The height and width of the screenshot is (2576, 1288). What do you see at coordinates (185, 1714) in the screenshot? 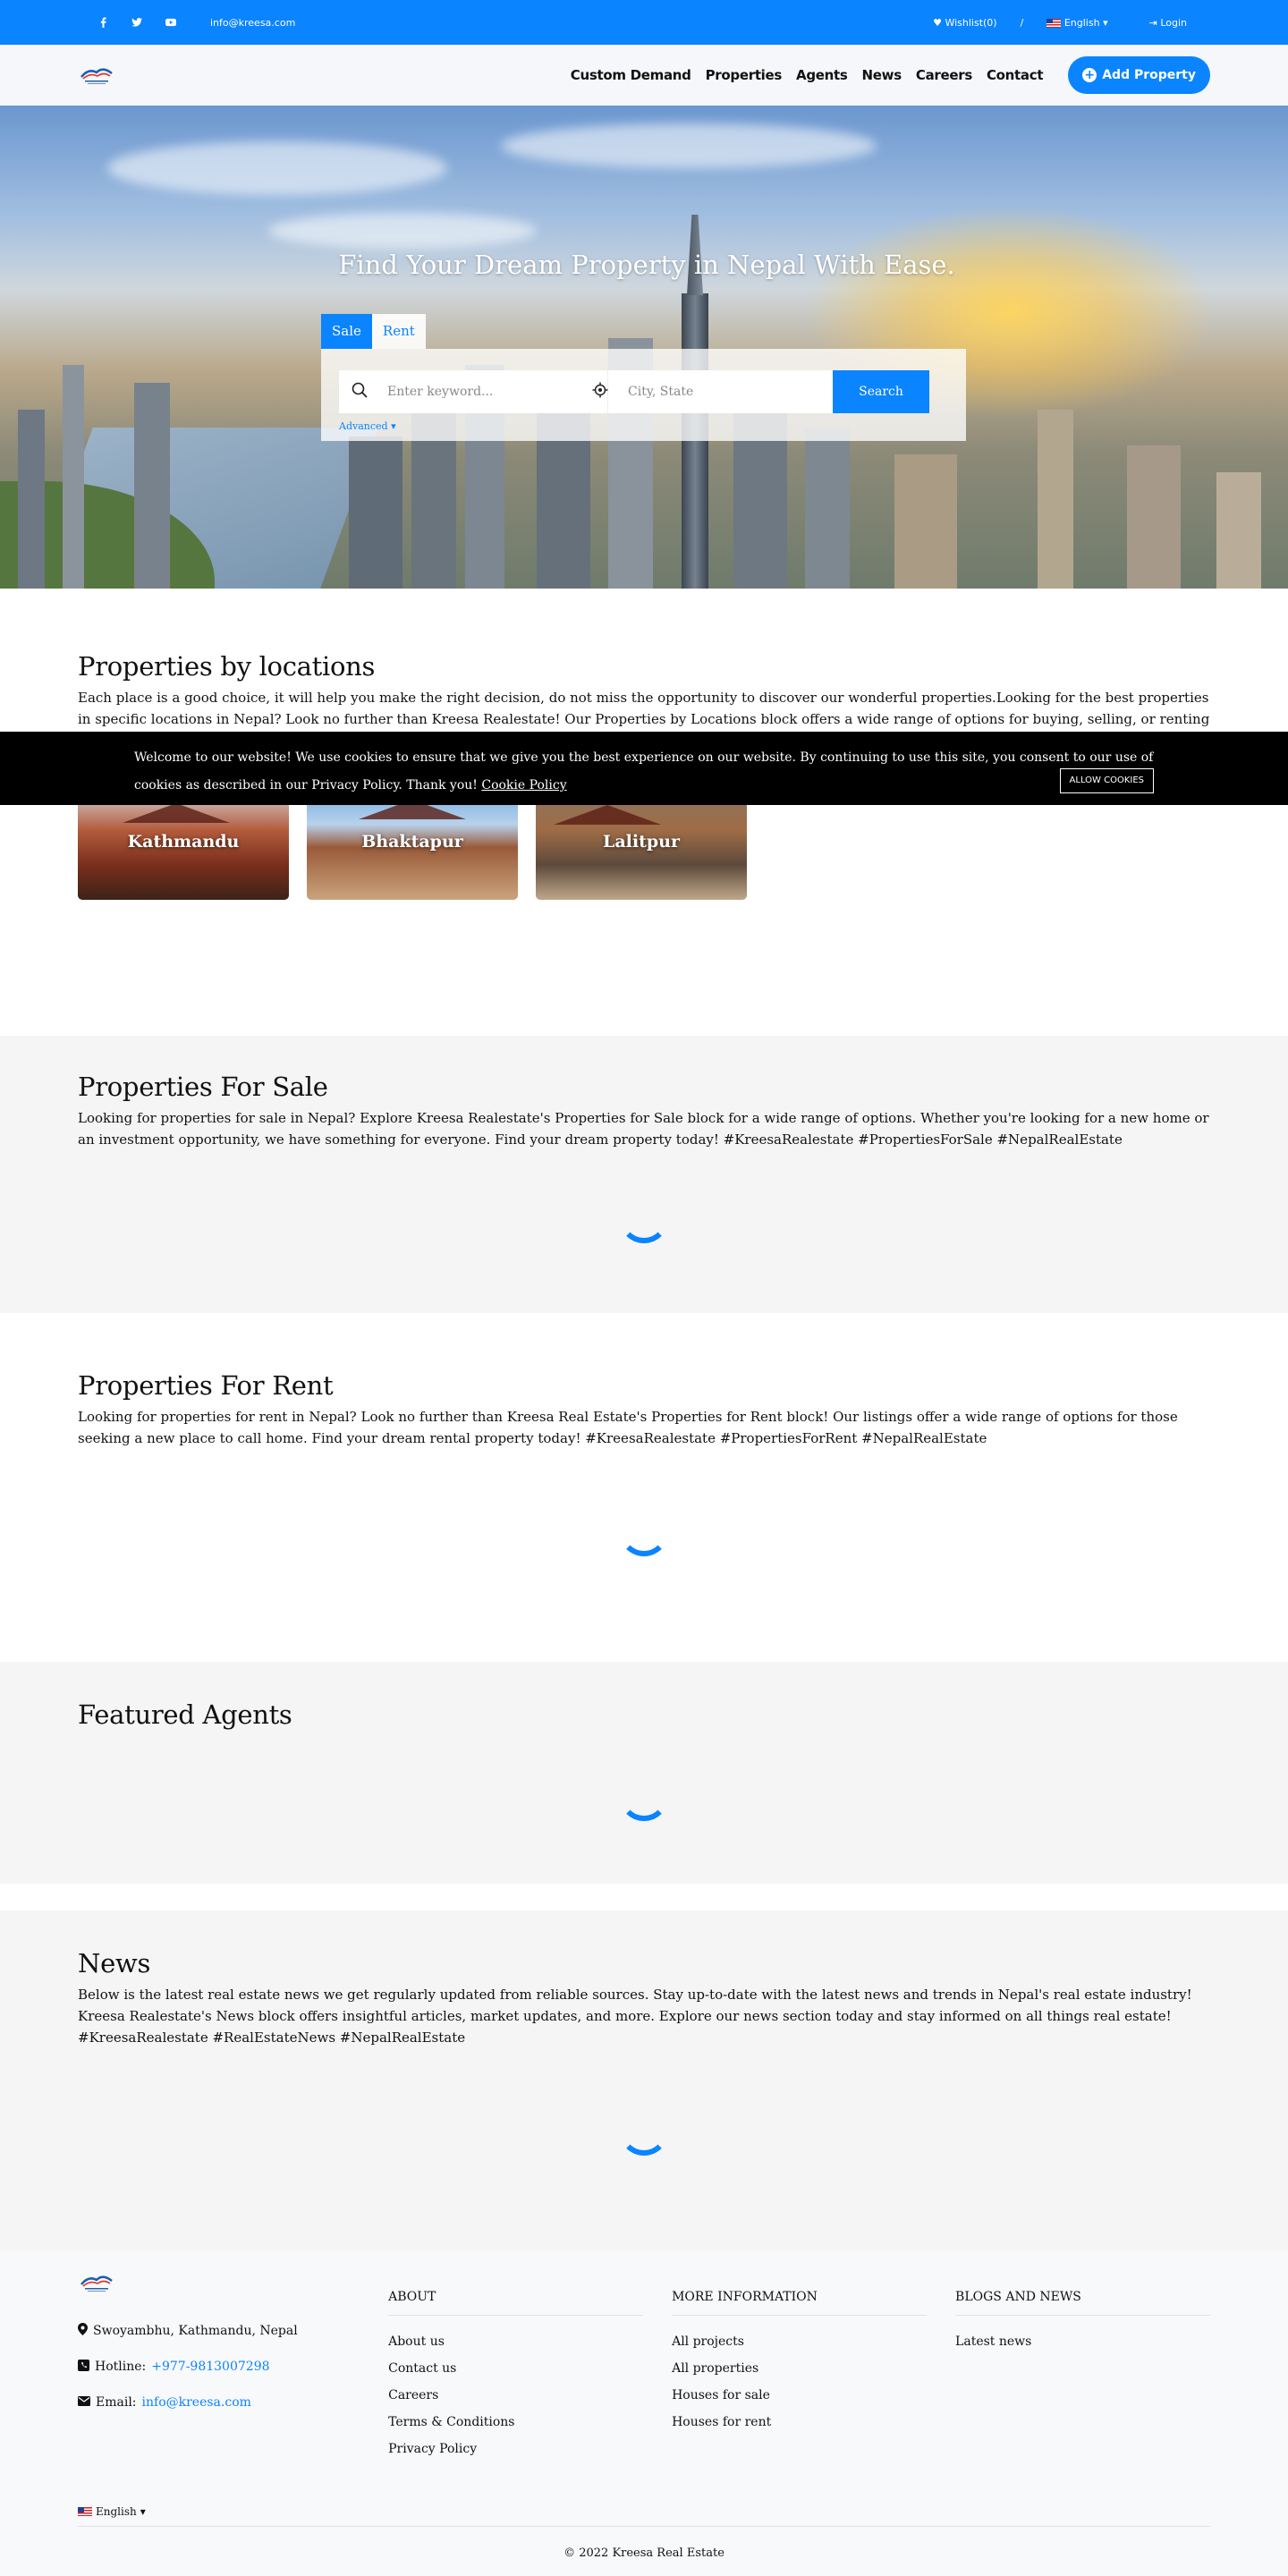
I see `section-title: Featured Agents` at bounding box center [185, 1714].